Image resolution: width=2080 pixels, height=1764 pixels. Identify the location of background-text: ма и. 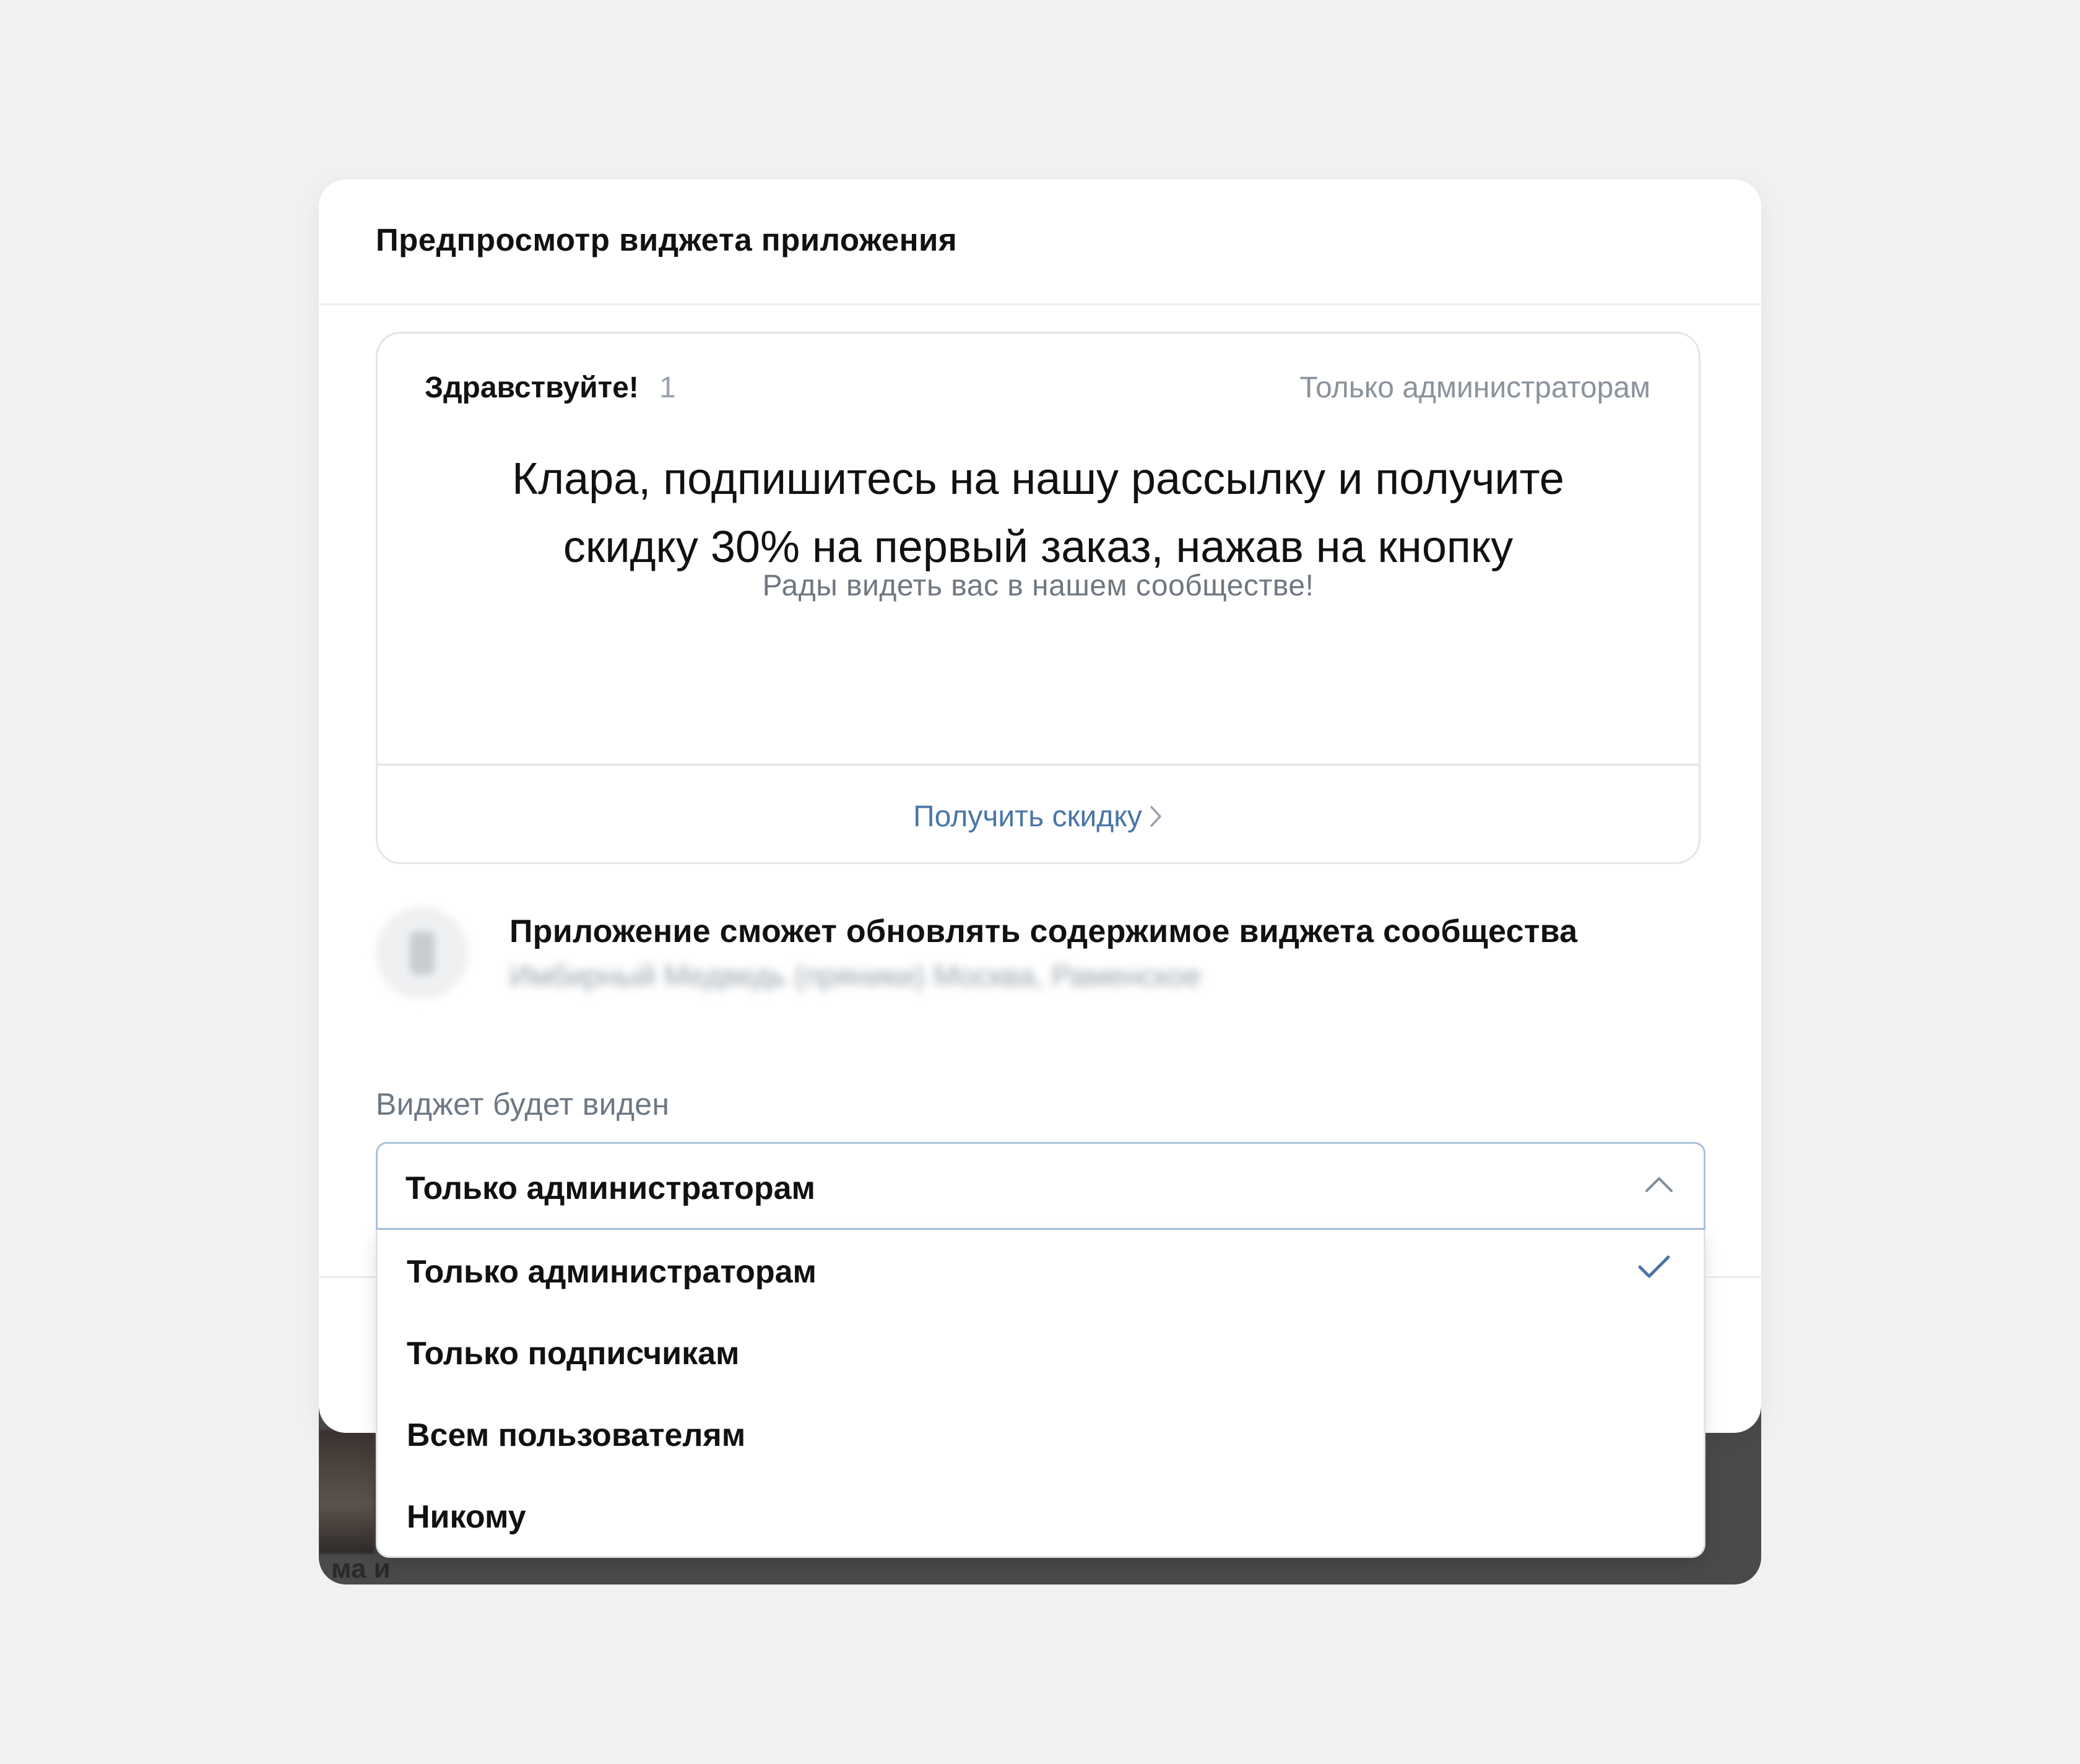
(361, 1569).